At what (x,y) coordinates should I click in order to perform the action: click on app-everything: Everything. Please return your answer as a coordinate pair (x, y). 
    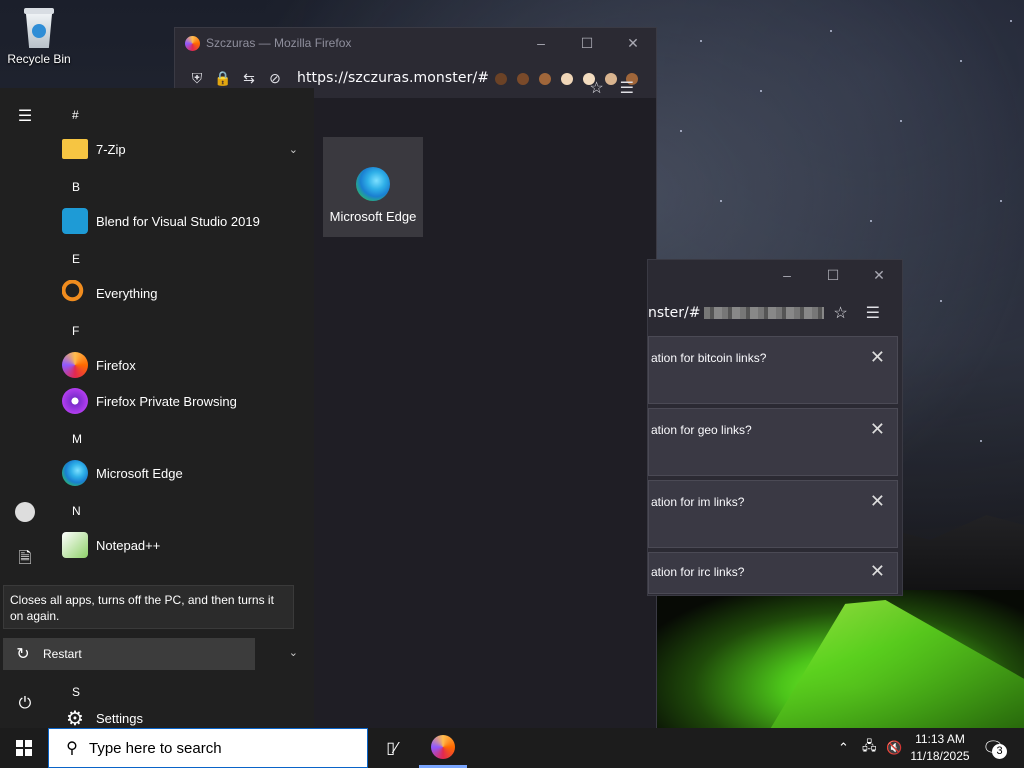
    Looking at the image, I should click on (109, 293).